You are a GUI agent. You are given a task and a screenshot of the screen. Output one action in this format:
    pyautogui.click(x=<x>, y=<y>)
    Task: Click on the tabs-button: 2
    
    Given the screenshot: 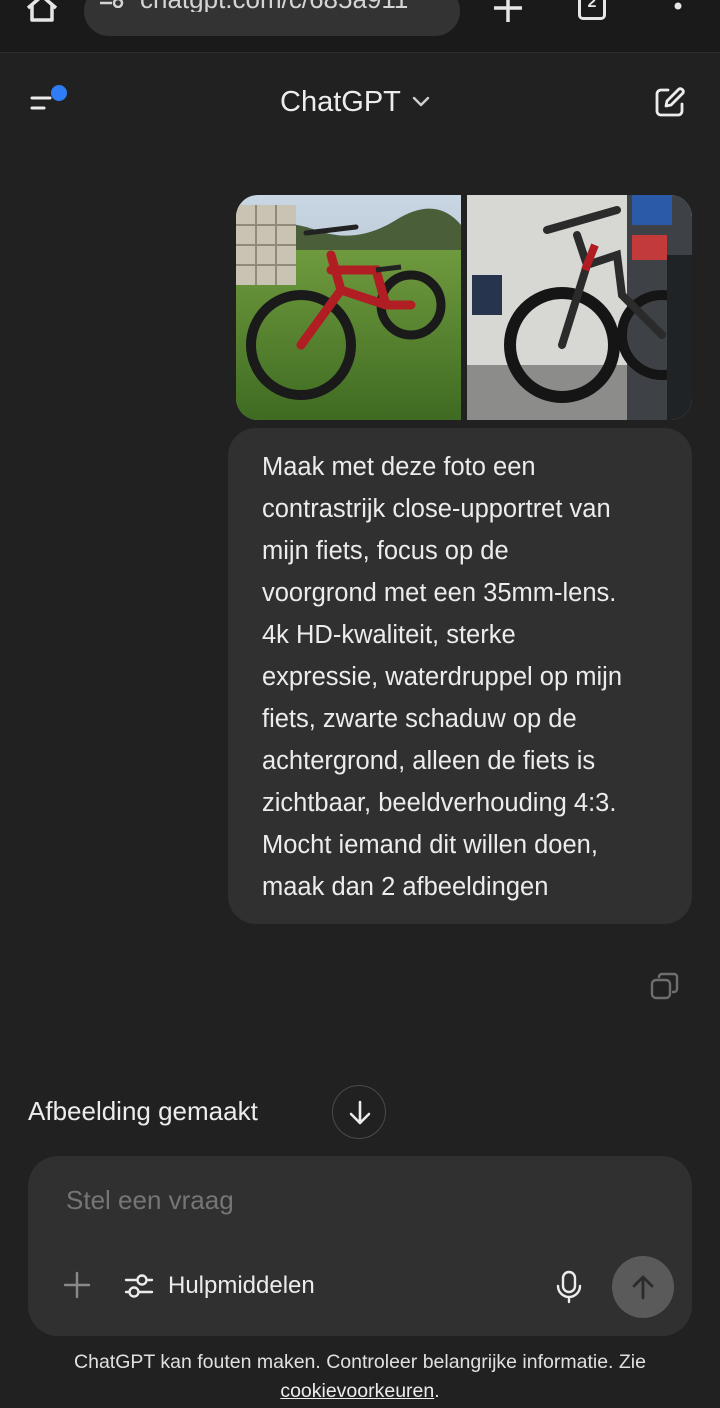 What is the action you would take?
    pyautogui.click(x=594, y=12)
    